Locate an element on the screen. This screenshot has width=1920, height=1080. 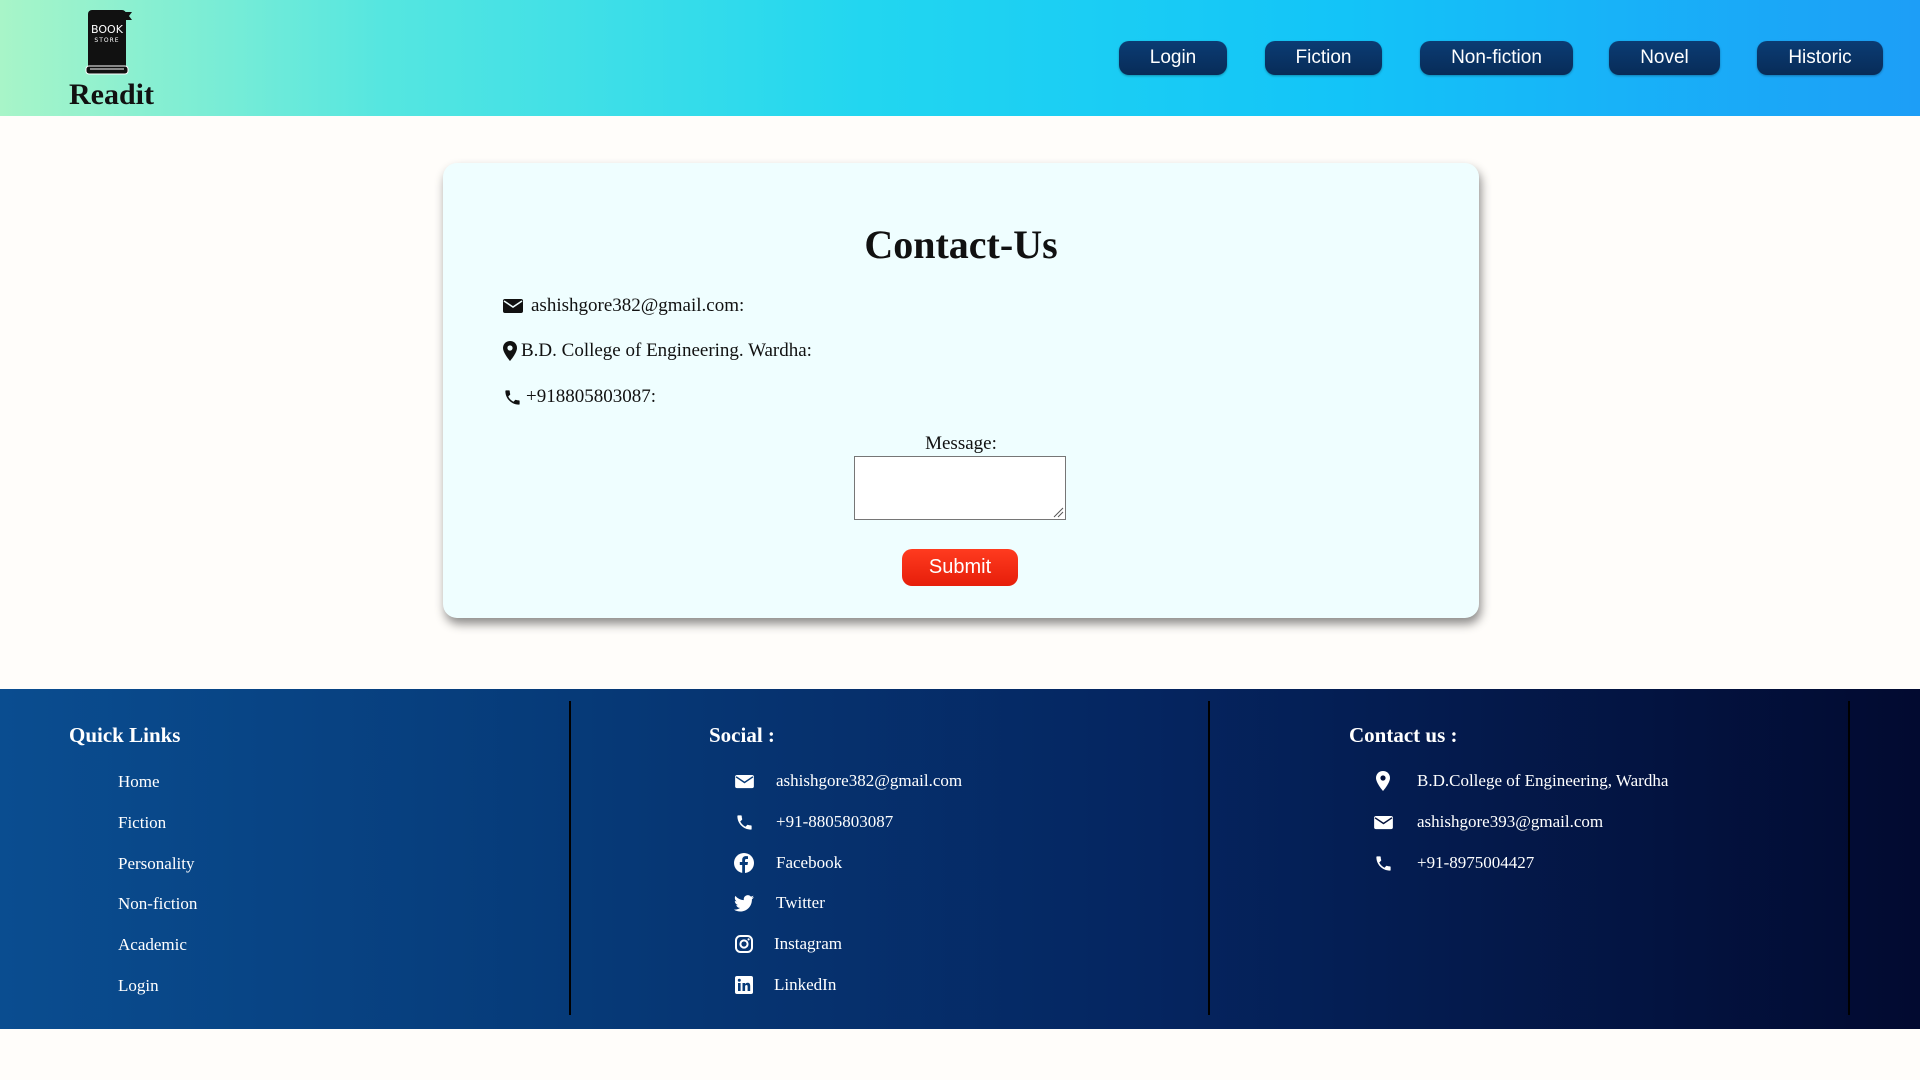
quick-link-fiction: Fiction is located at coordinates (142, 823).